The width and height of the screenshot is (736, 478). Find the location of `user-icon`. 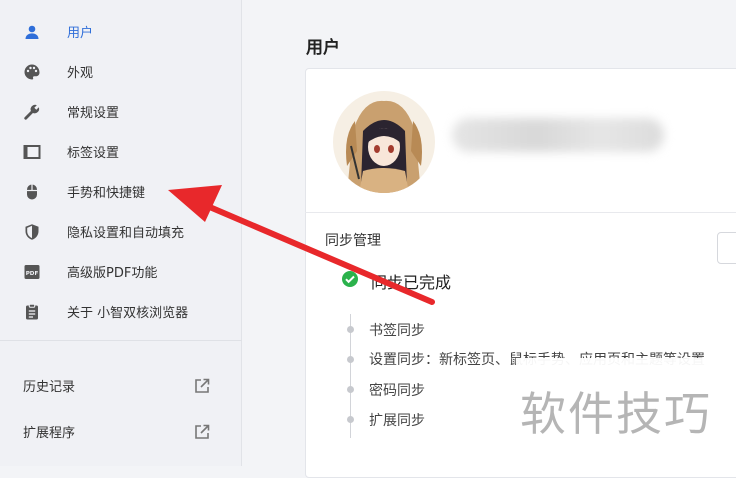

user-icon is located at coordinates (32, 32).